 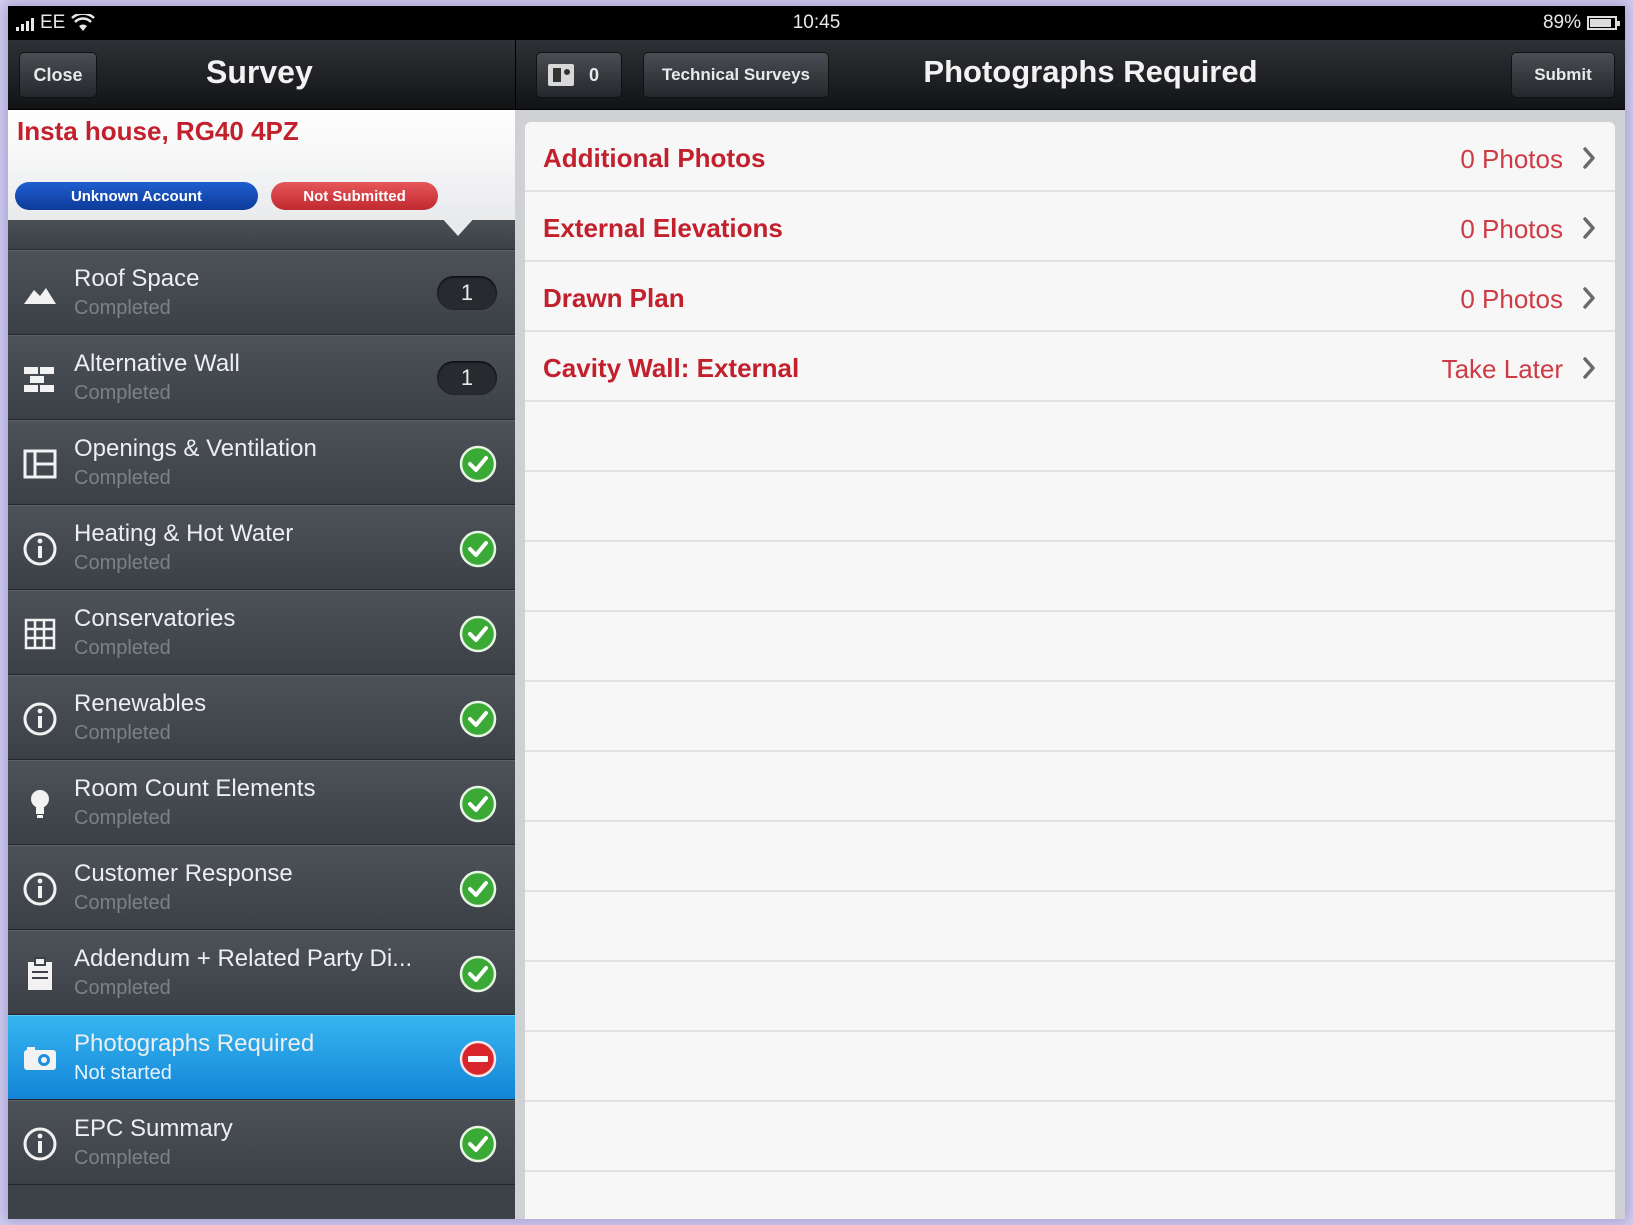 I want to click on sidebar-item: Addendum + Related Party Di... Completed, so click(x=261, y=972).